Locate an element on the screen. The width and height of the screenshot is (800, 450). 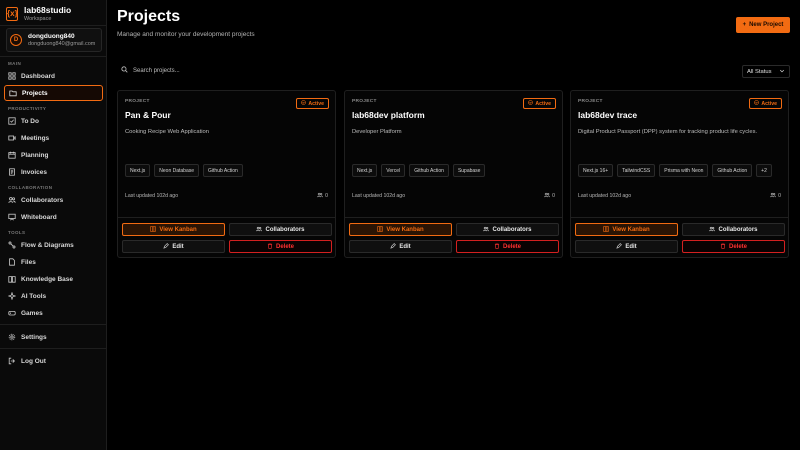
search-icon is located at coordinates (124, 70).